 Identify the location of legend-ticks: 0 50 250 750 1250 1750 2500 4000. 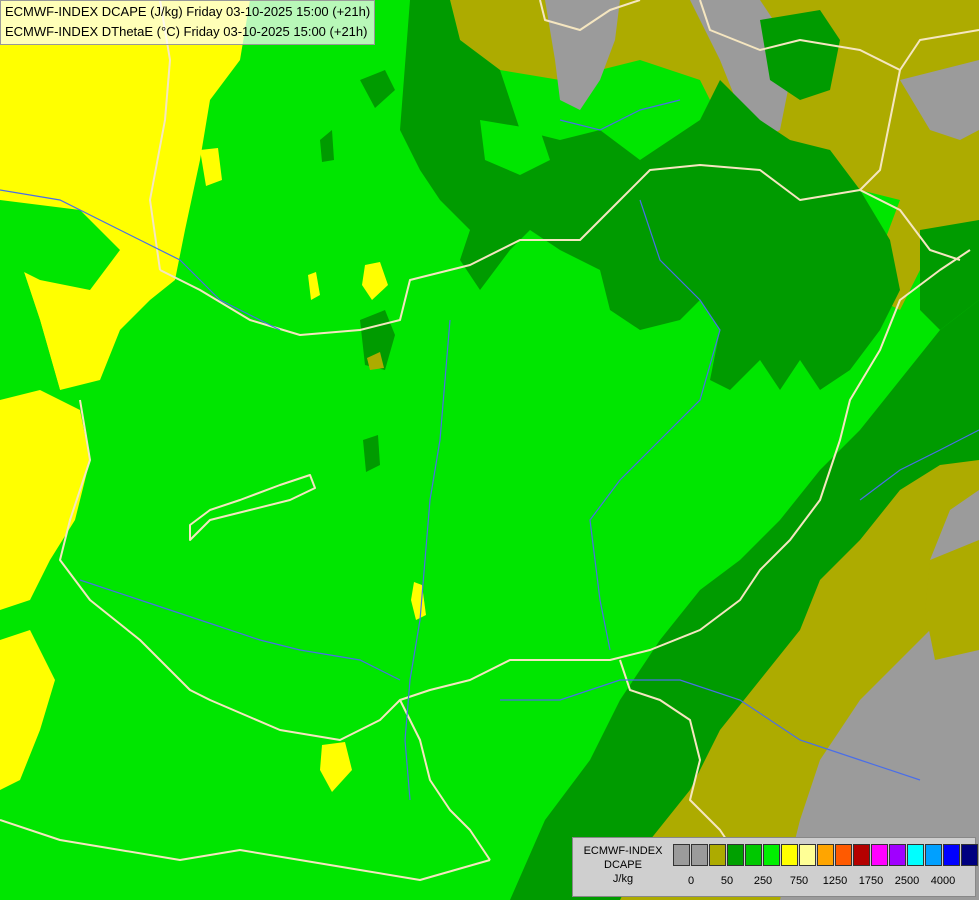
(823, 881).